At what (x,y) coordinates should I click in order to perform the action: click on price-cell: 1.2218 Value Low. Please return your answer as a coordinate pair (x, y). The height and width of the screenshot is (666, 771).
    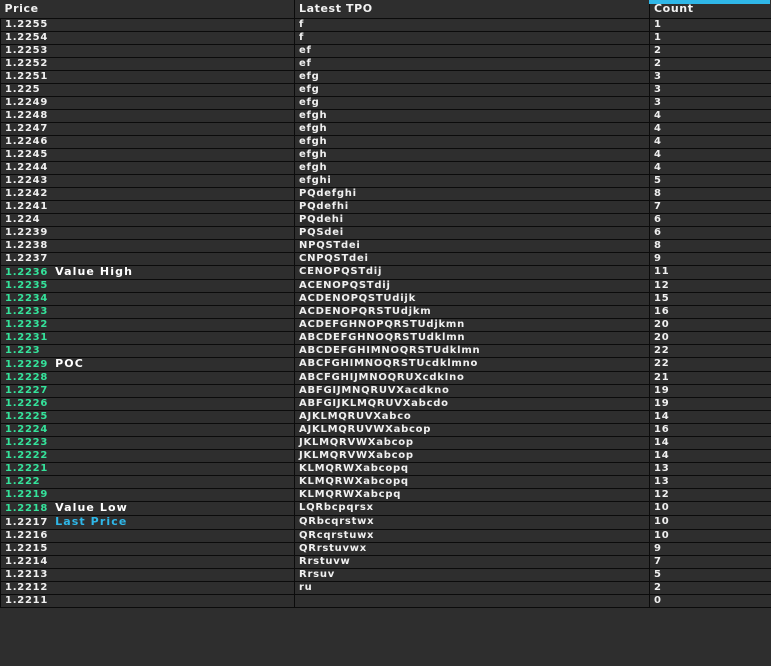
    Looking at the image, I should click on (147, 508).